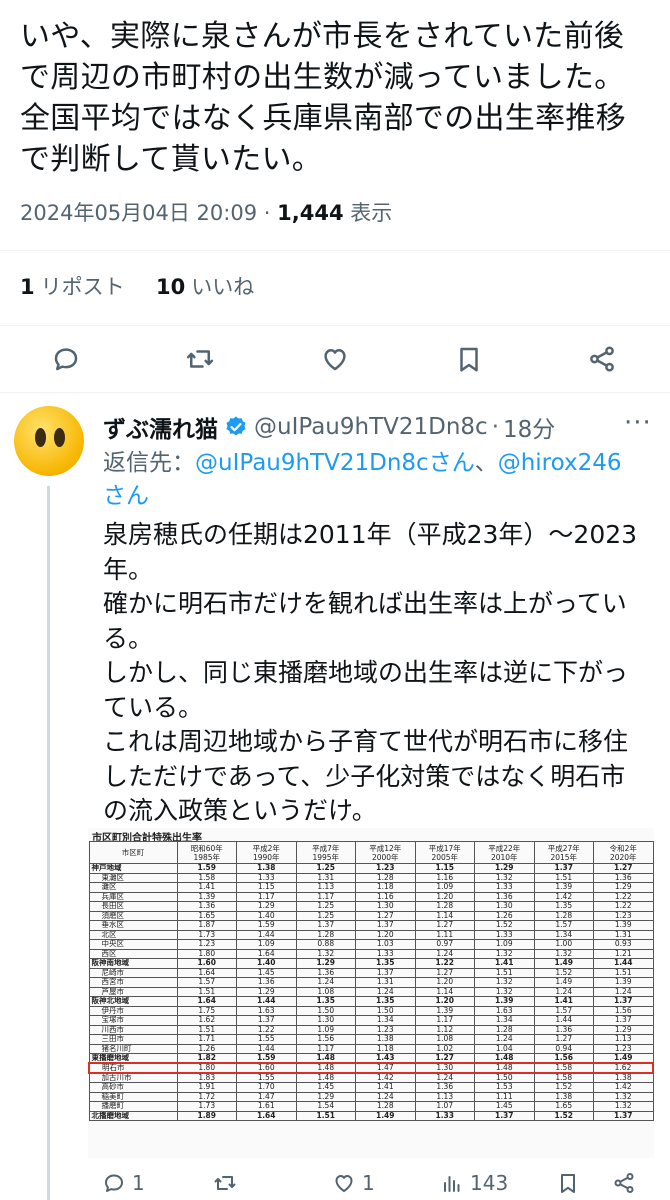  Describe the element at coordinates (560, 463) in the screenshot. I see `mention-link: @hirox246` at that location.